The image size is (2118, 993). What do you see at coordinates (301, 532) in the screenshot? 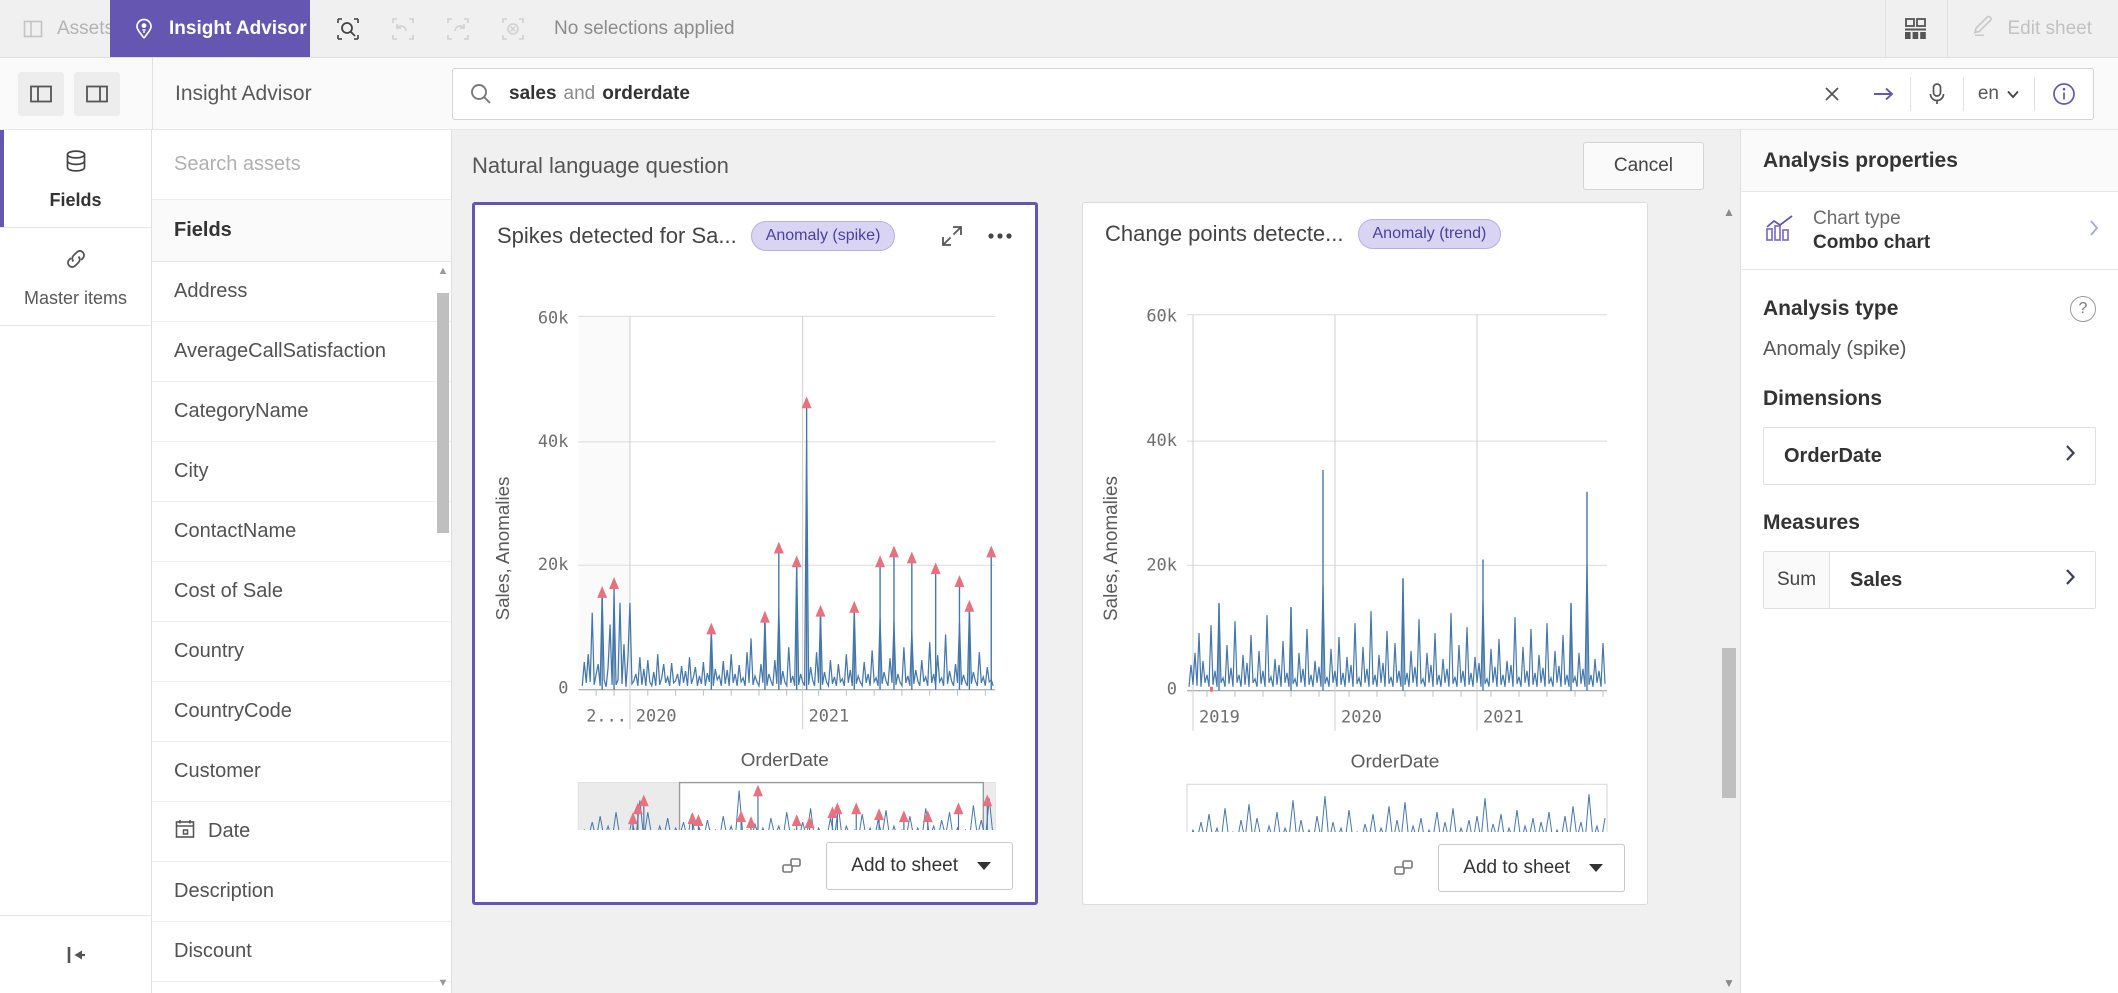
I see `list-item: ContactName` at bounding box center [301, 532].